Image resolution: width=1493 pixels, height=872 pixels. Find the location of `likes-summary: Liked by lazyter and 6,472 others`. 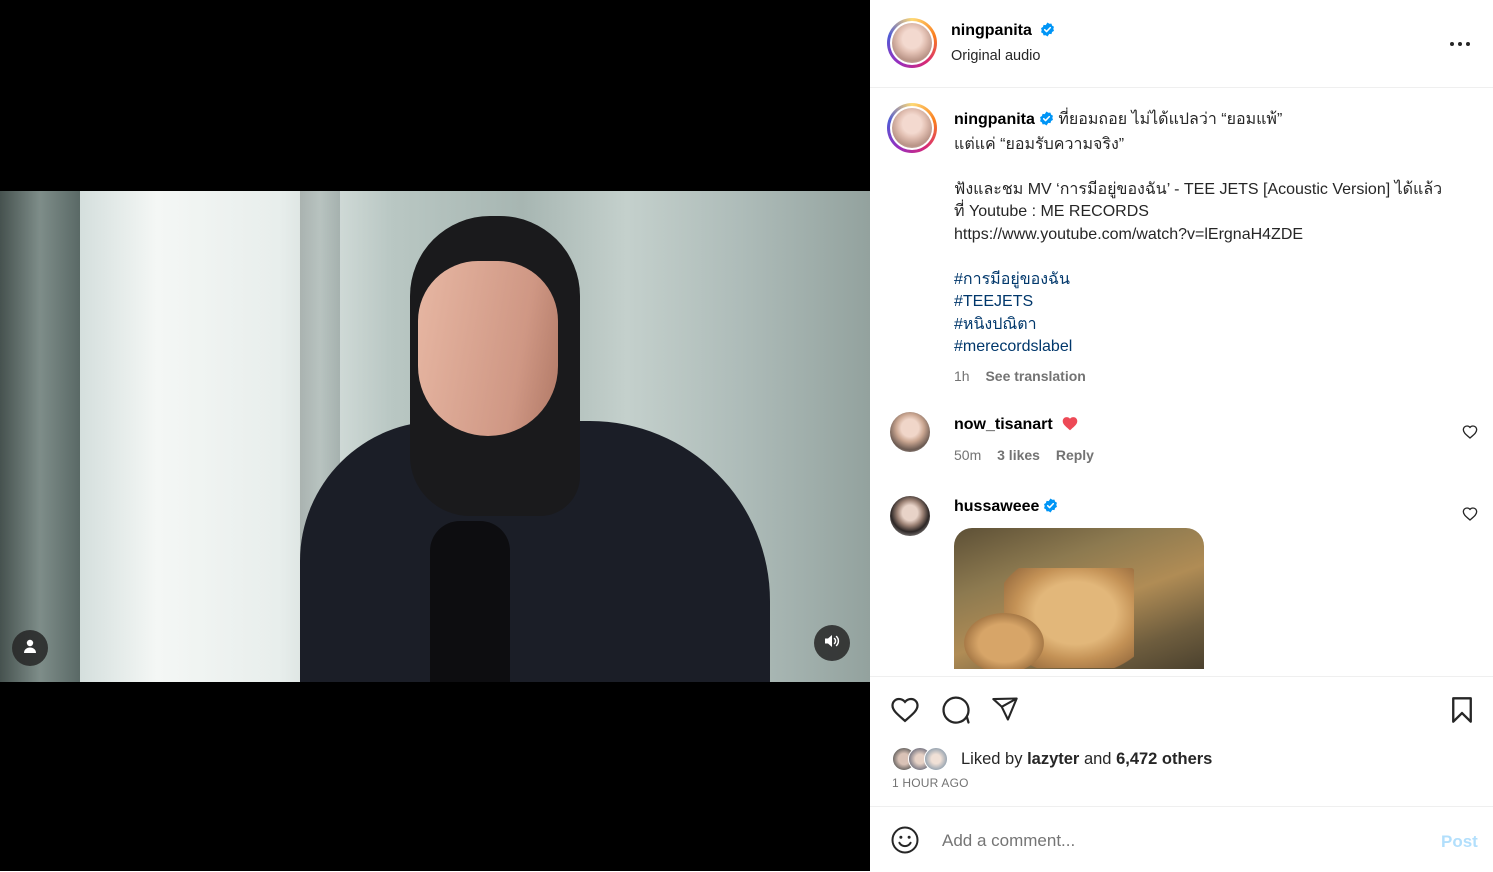

likes-summary: Liked by lazyter and 6,472 others is located at coordinates (1086, 759).